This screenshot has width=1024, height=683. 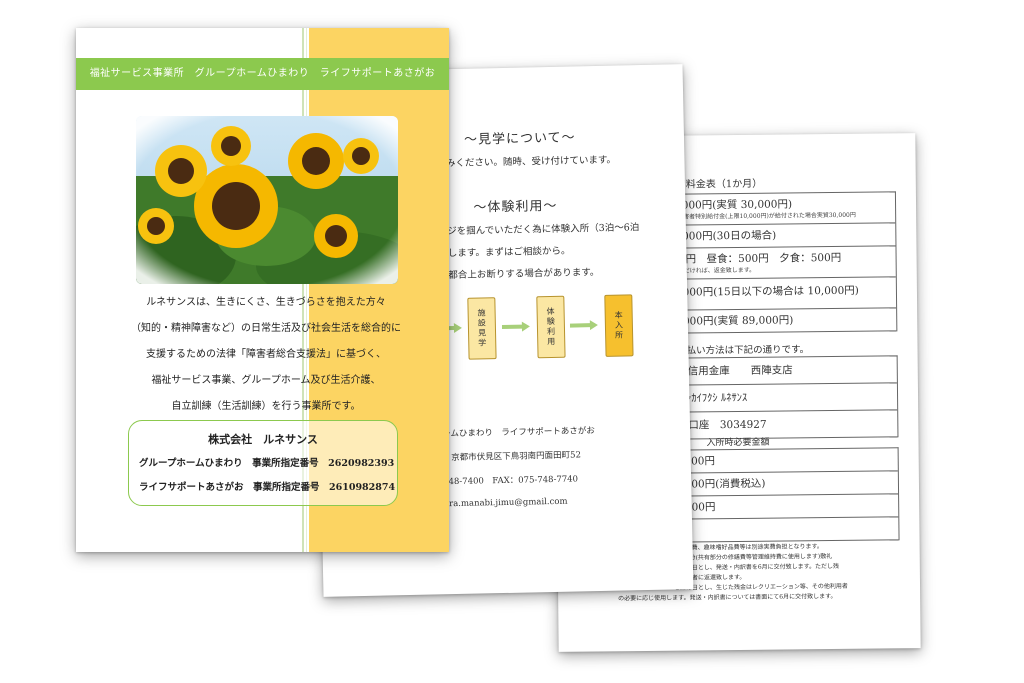 What do you see at coordinates (518, 433) in the screenshot?
I see `contact-line: ームひまわり ライフサポートあさがお` at bounding box center [518, 433].